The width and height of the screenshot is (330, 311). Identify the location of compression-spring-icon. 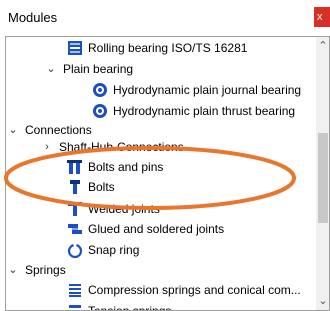
(75, 290).